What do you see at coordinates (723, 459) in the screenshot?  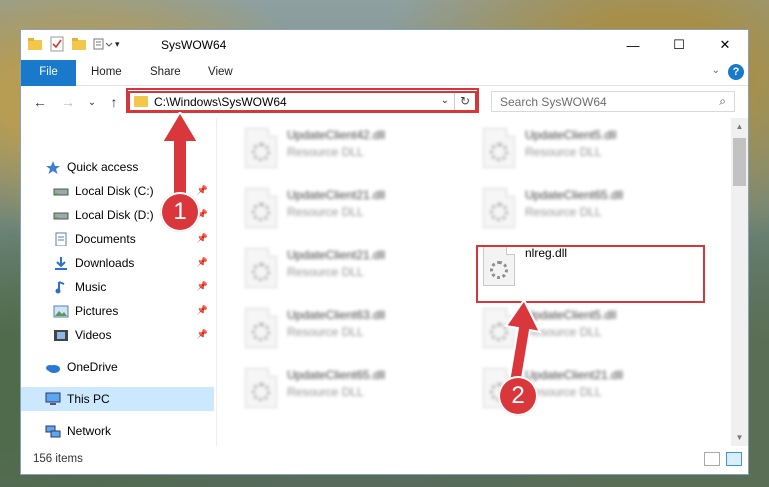 I see `view-toggle` at bounding box center [723, 459].